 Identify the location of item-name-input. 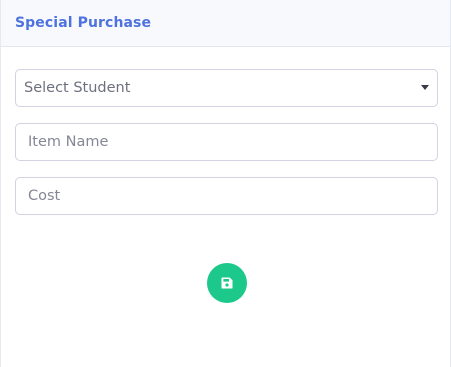
(226, 142).